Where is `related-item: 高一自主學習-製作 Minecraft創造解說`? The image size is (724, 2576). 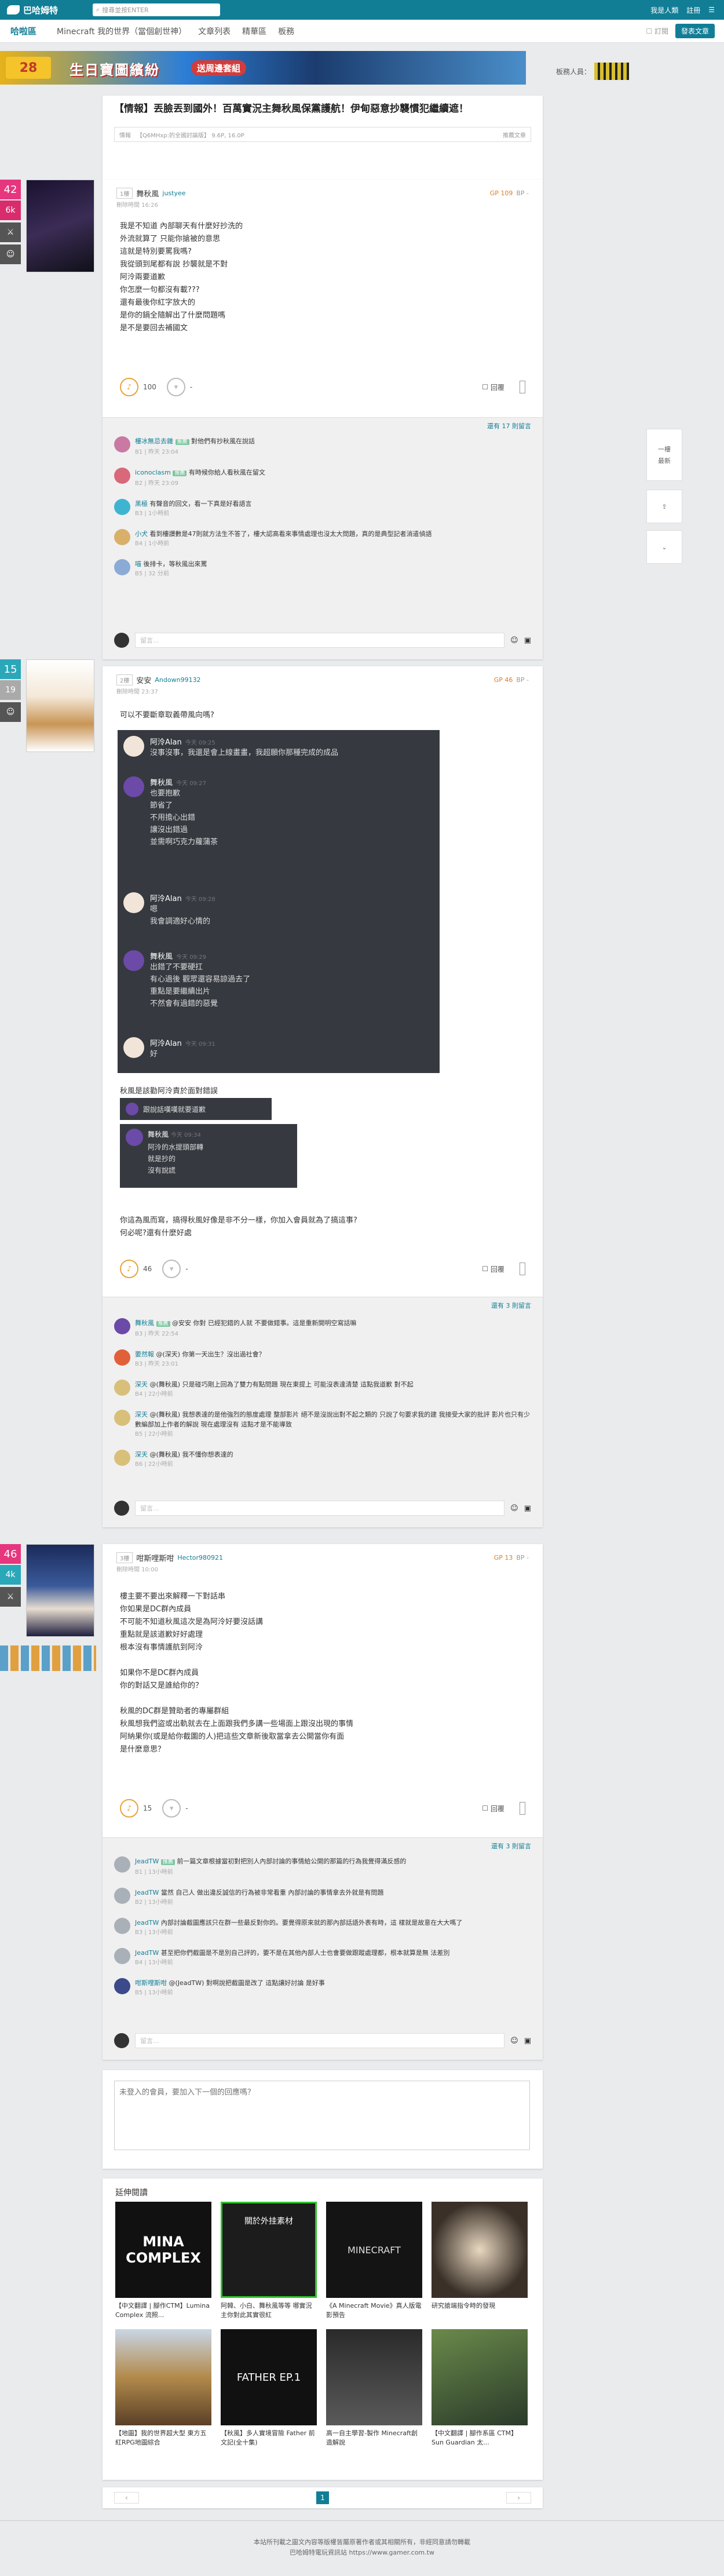
related-item: 高一自主學習-製作 Minecraft創造解說 is located at coordinates (374, 2391).